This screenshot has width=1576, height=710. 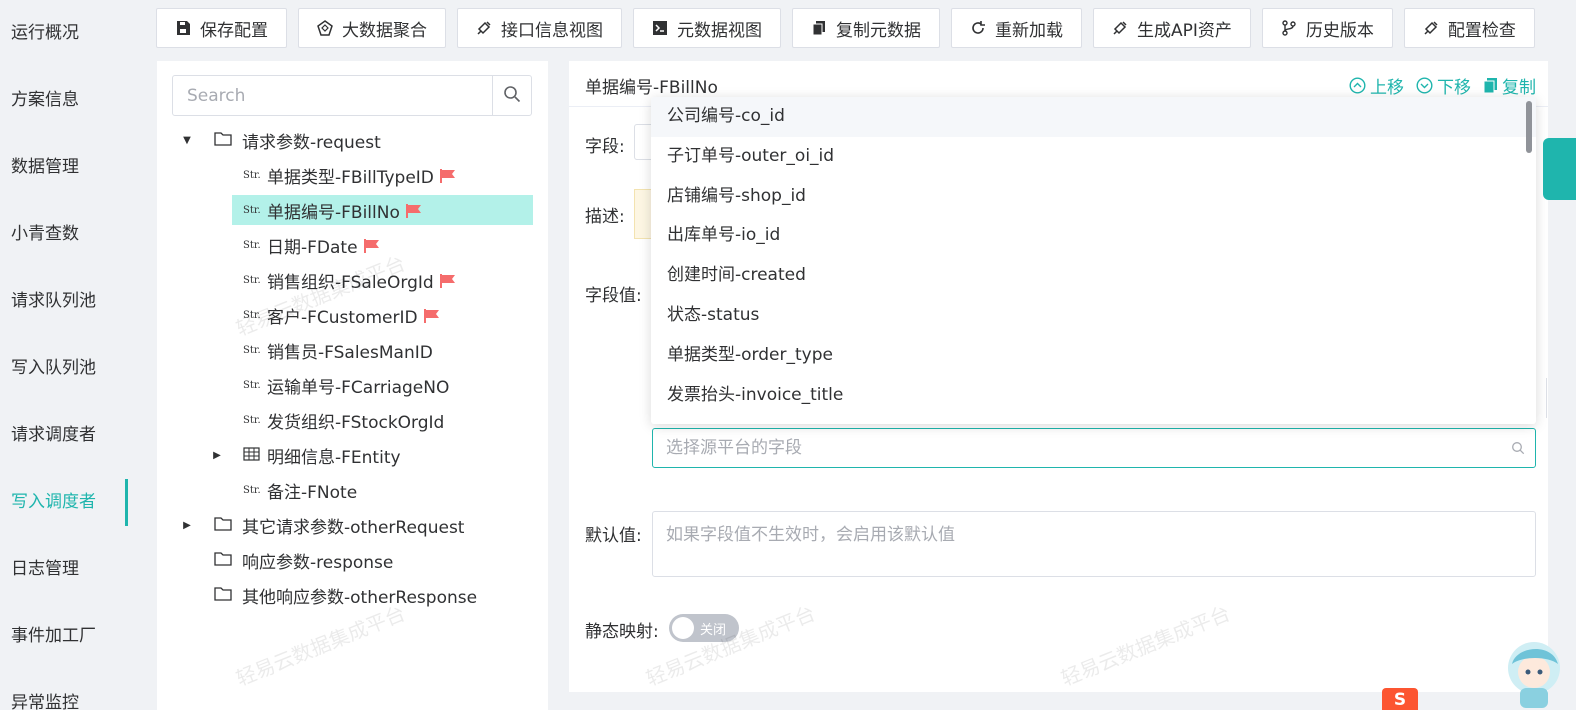 What do you see at coordinates (1093, 276) in the screenshot?
I see `dropdown-option: 创建时间-created` at bounding box center [1093, 276].